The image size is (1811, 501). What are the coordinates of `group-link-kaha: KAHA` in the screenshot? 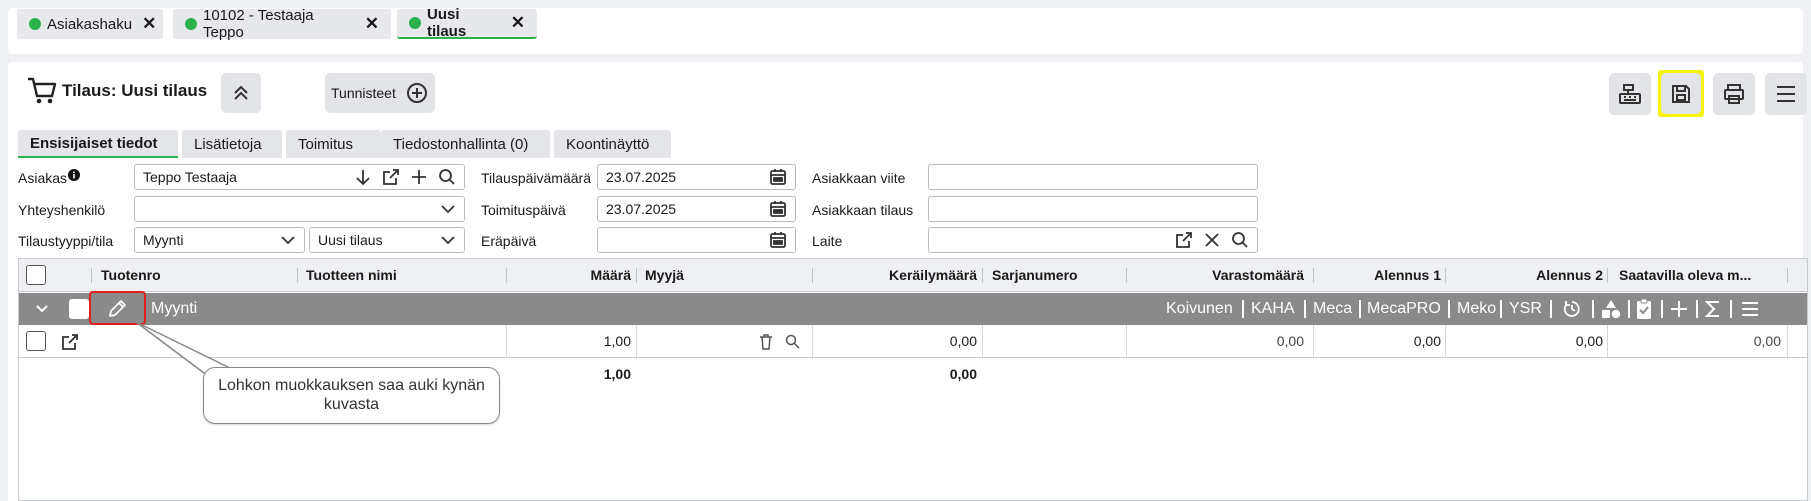 It's located at (1273, 309).